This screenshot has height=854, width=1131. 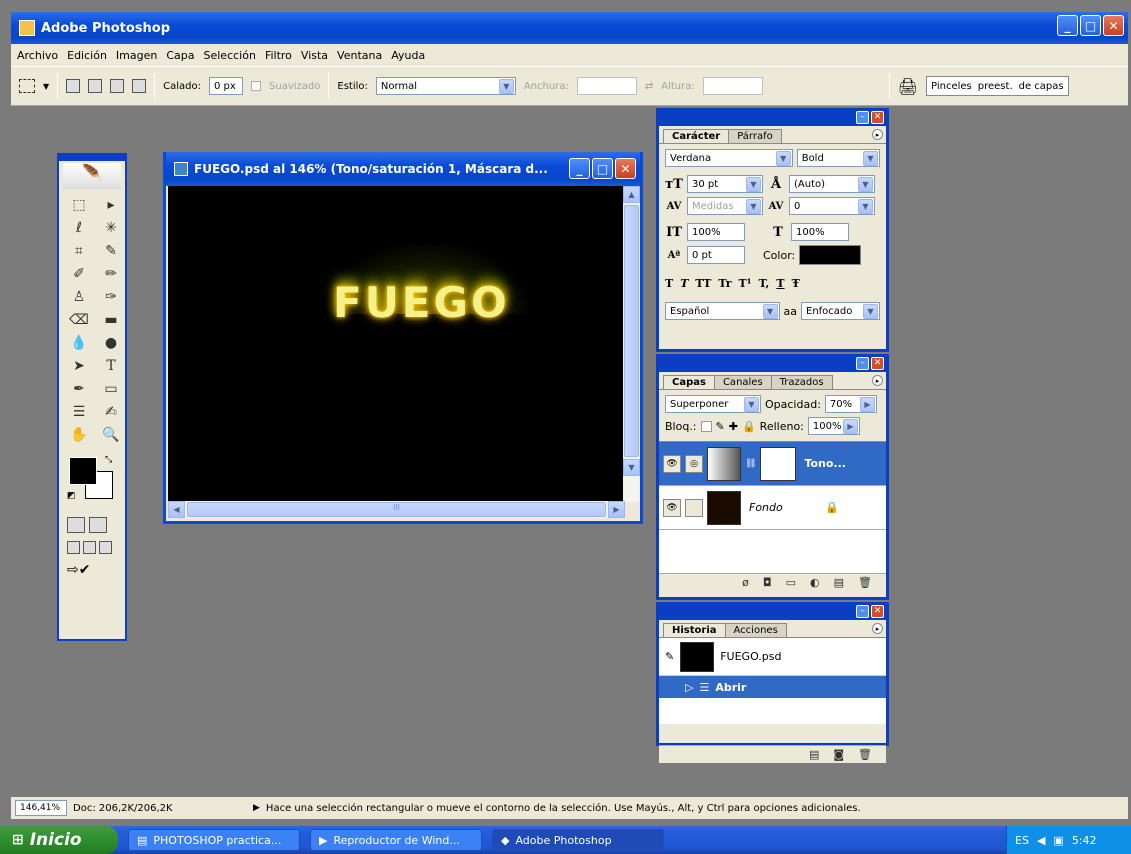 What do you see at coordinates (79, 435) in the screenshot?
I see `hand-icon: ✋` at bounding box center [79, 435].